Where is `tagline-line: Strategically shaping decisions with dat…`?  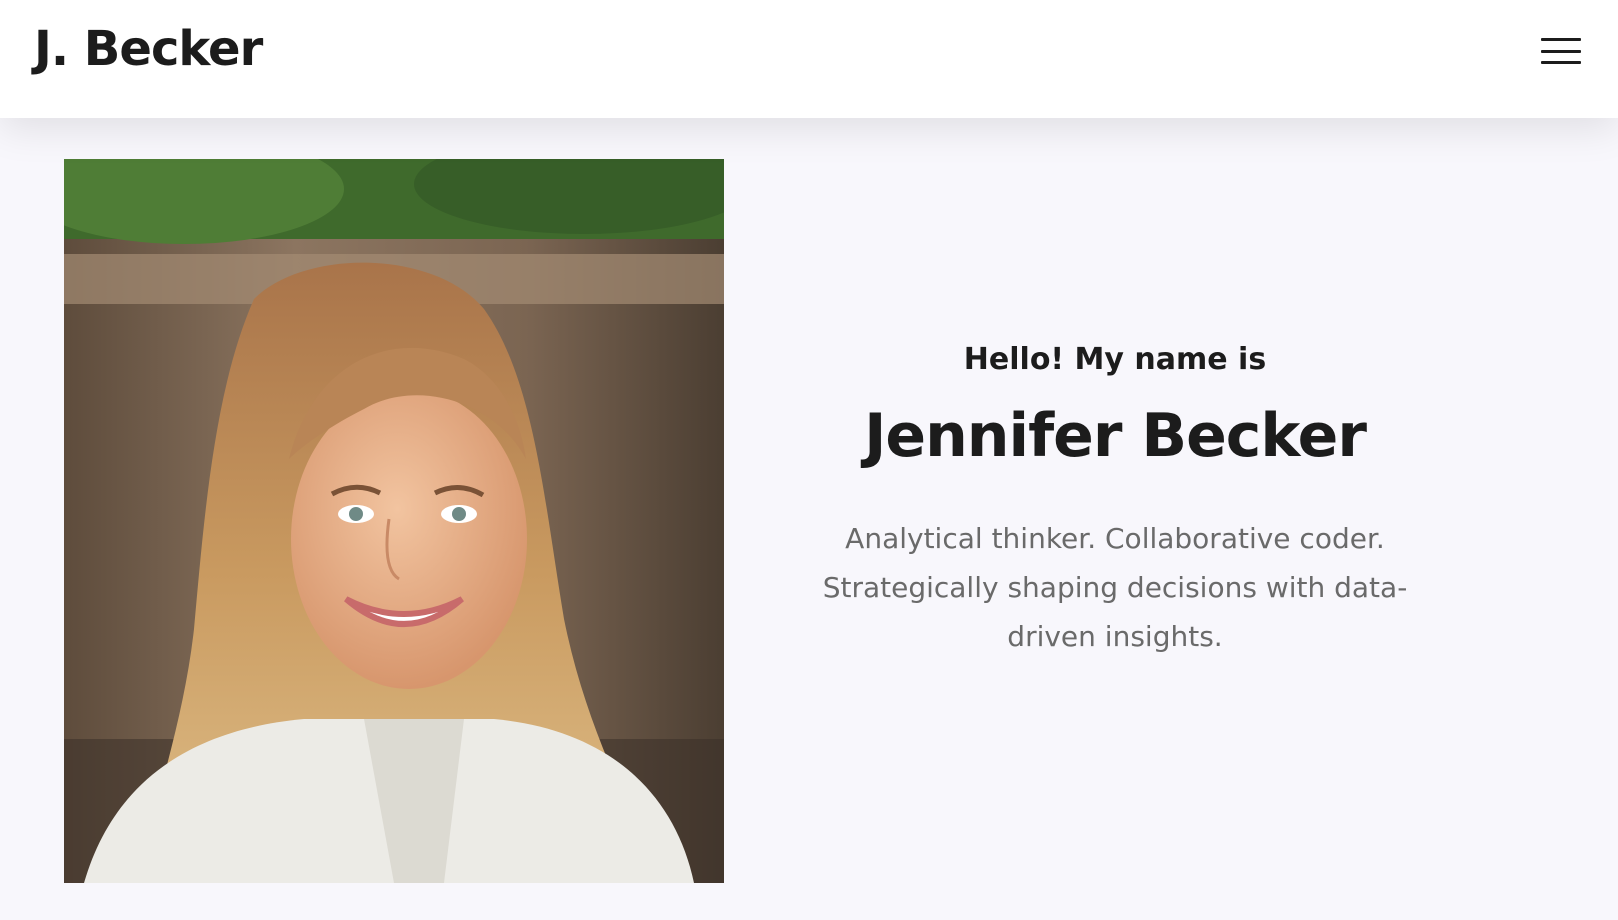
tagline-line: Strategically shaping decisions with dat… is located at coordinates (1115, 587).